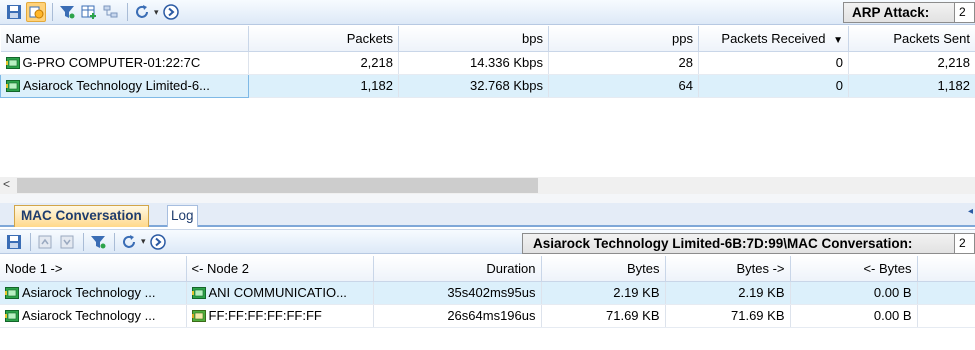 This screenshot has width=975, height=350. Describe the element at coordinates (623, 63) in the screenshot. I see `cell-pps: 28` at that location.